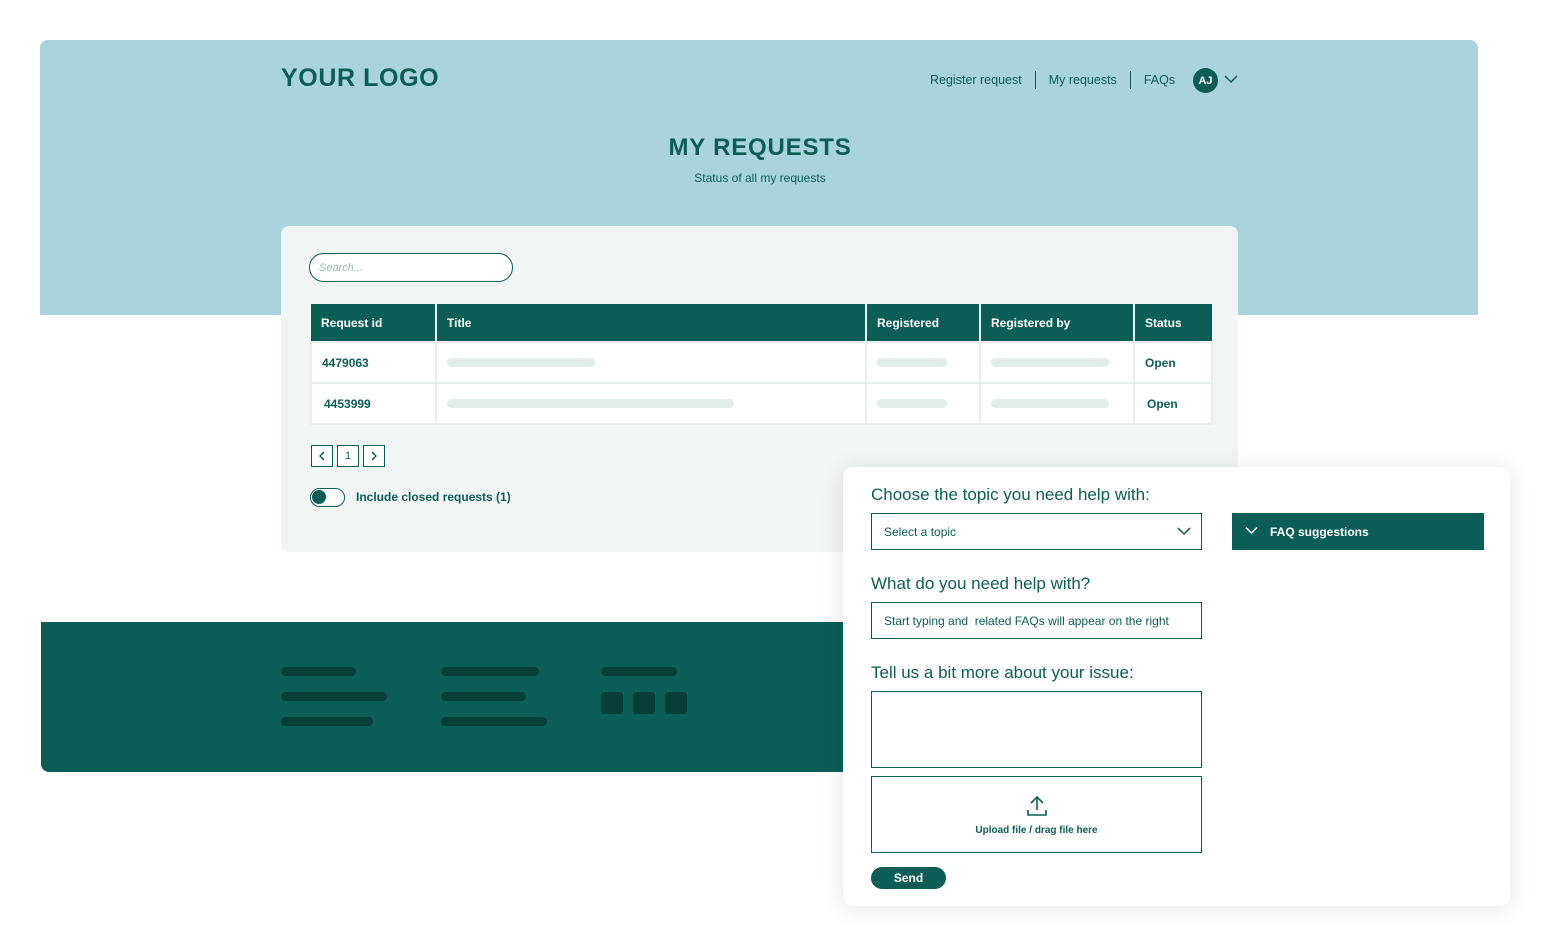 The width and height of the screenshot is (1550, 946). I want to click on toggle-knob, so click(319, 497).